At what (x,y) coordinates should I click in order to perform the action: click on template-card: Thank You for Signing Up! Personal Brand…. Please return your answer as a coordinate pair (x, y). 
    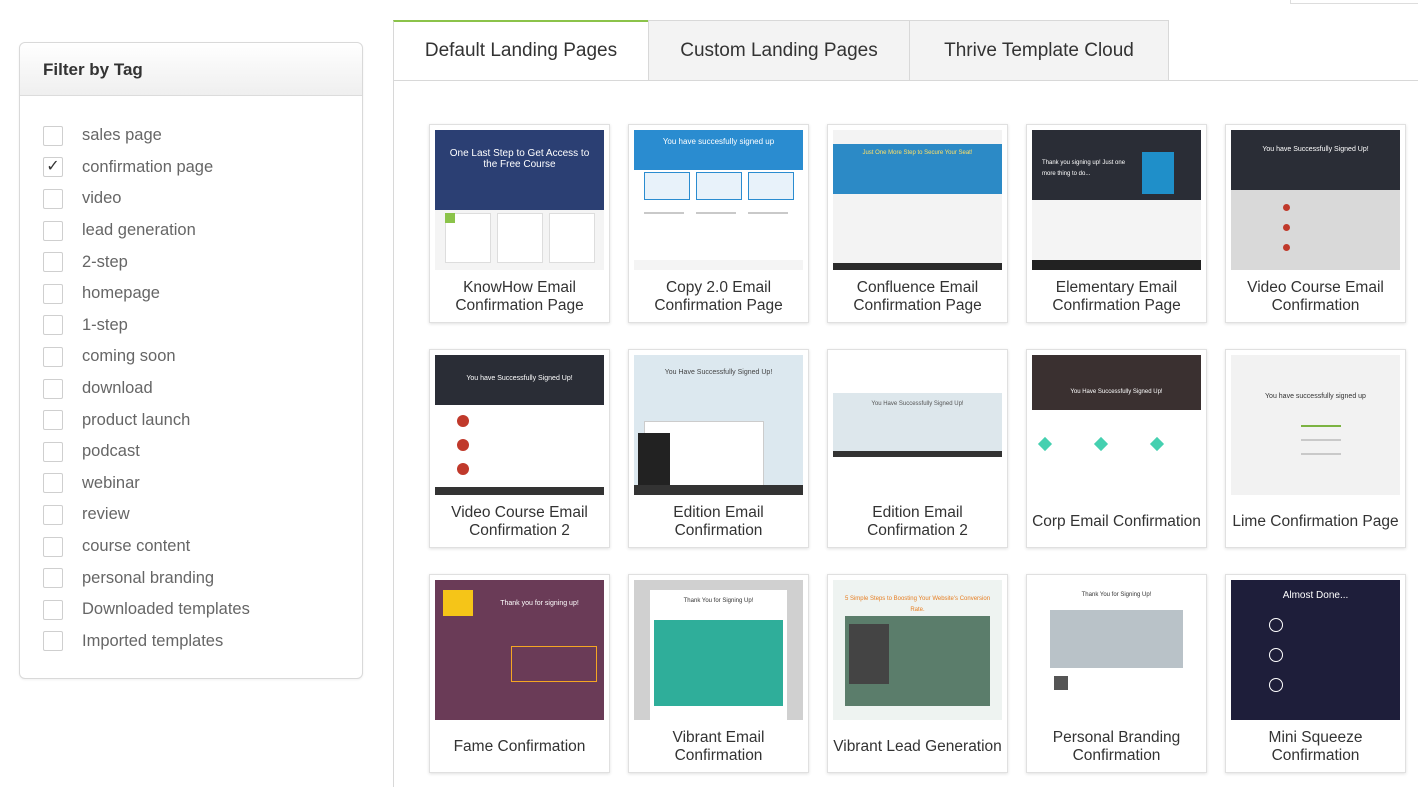
    Looking at the image, I should click on (1116, 673).